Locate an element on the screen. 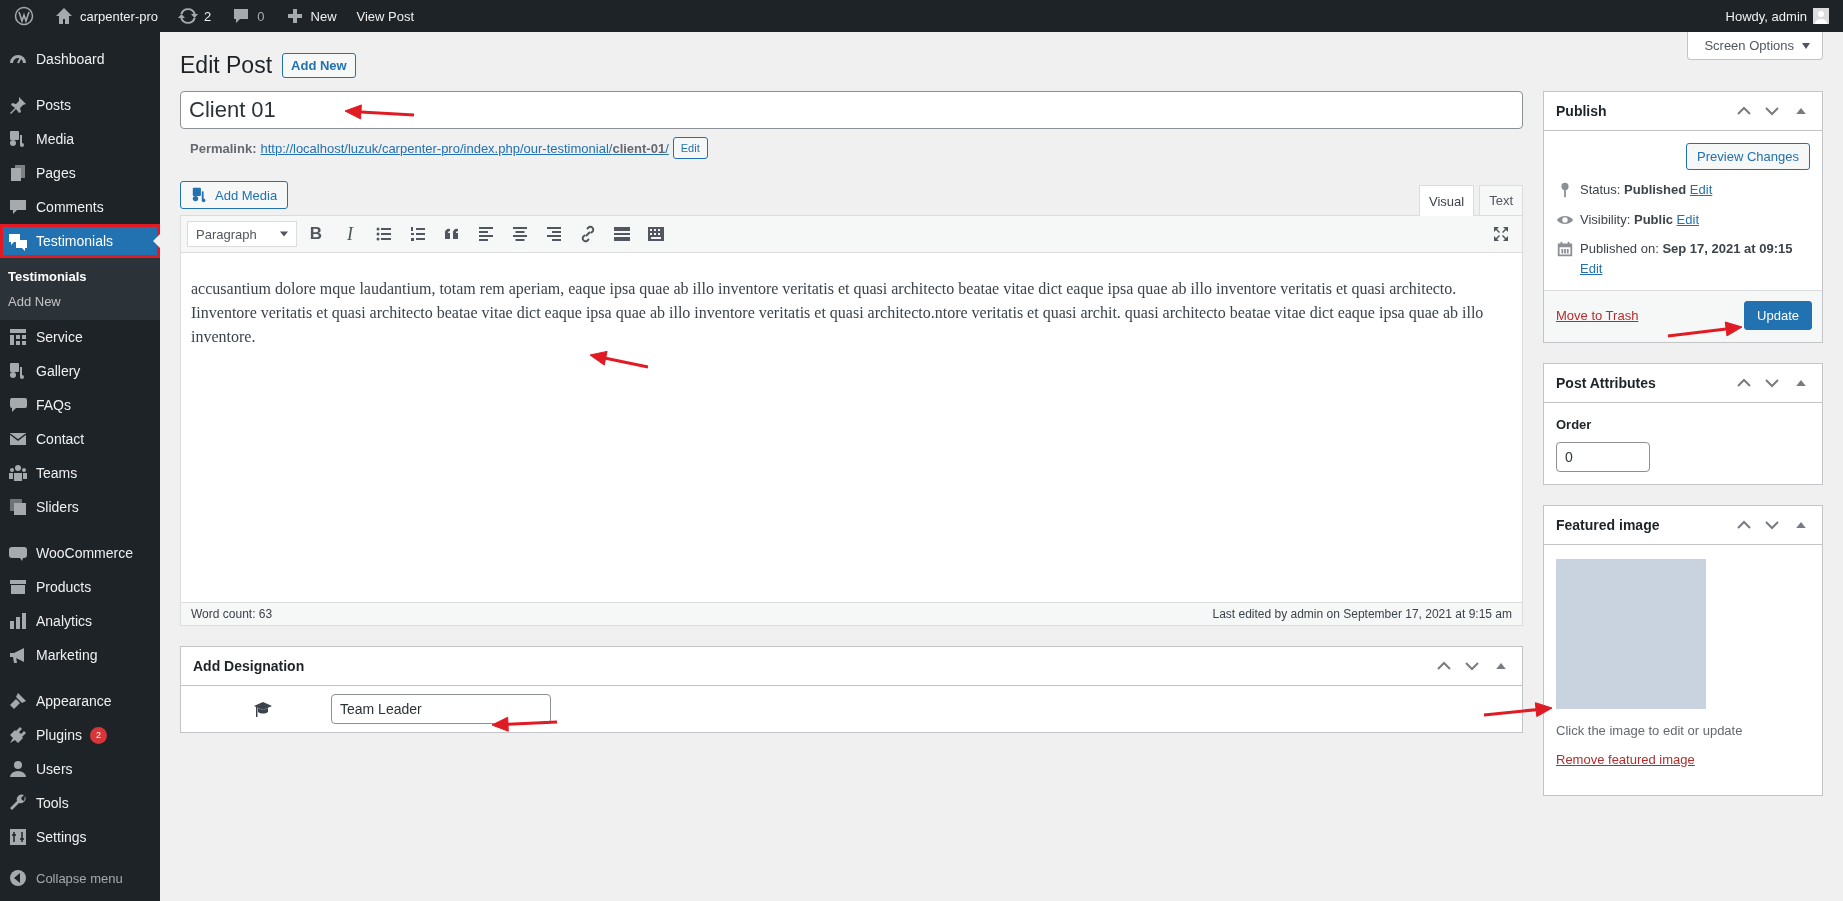 The height and width of the screenshot is (901, 1843). editor-tab: Text is located at coordinates (1501, 200).